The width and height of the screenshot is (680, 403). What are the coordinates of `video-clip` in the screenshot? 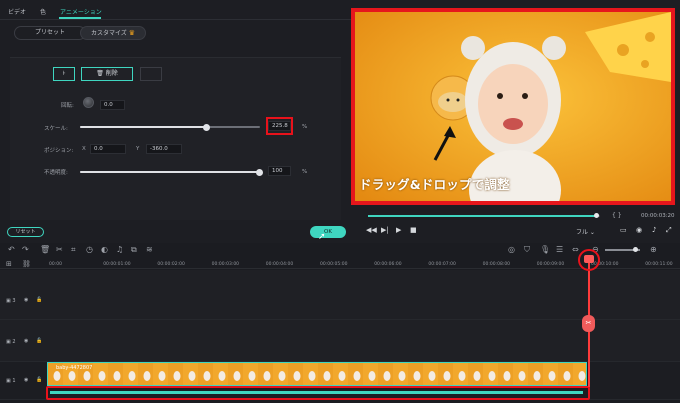 It's located at (317, 374).